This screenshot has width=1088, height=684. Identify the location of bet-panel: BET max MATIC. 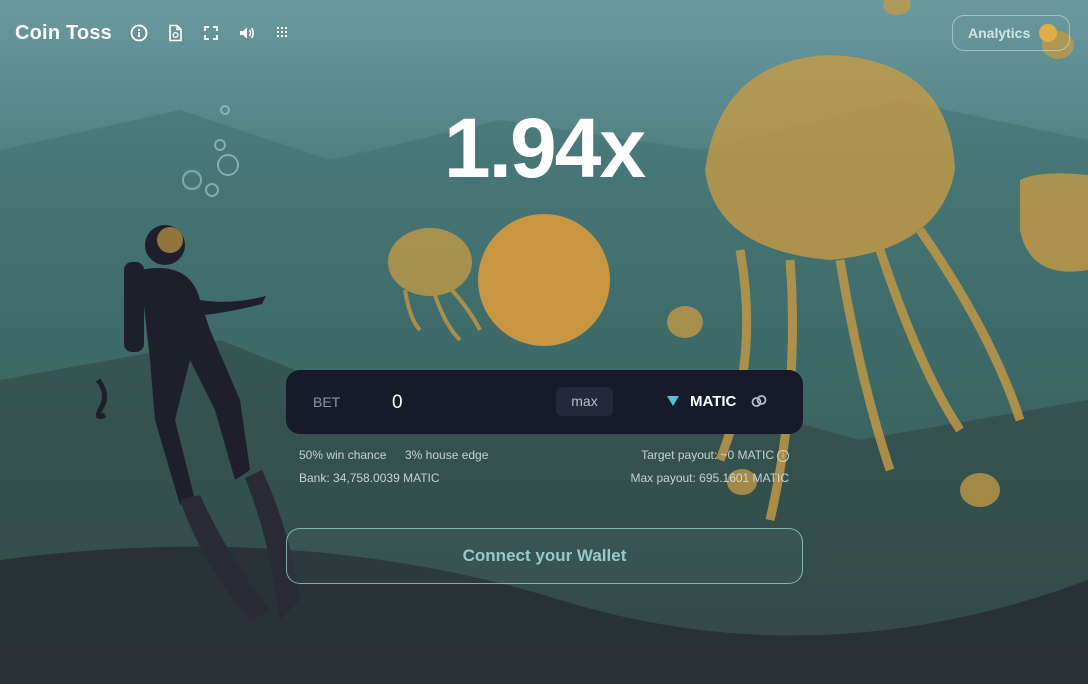
(544, 402).